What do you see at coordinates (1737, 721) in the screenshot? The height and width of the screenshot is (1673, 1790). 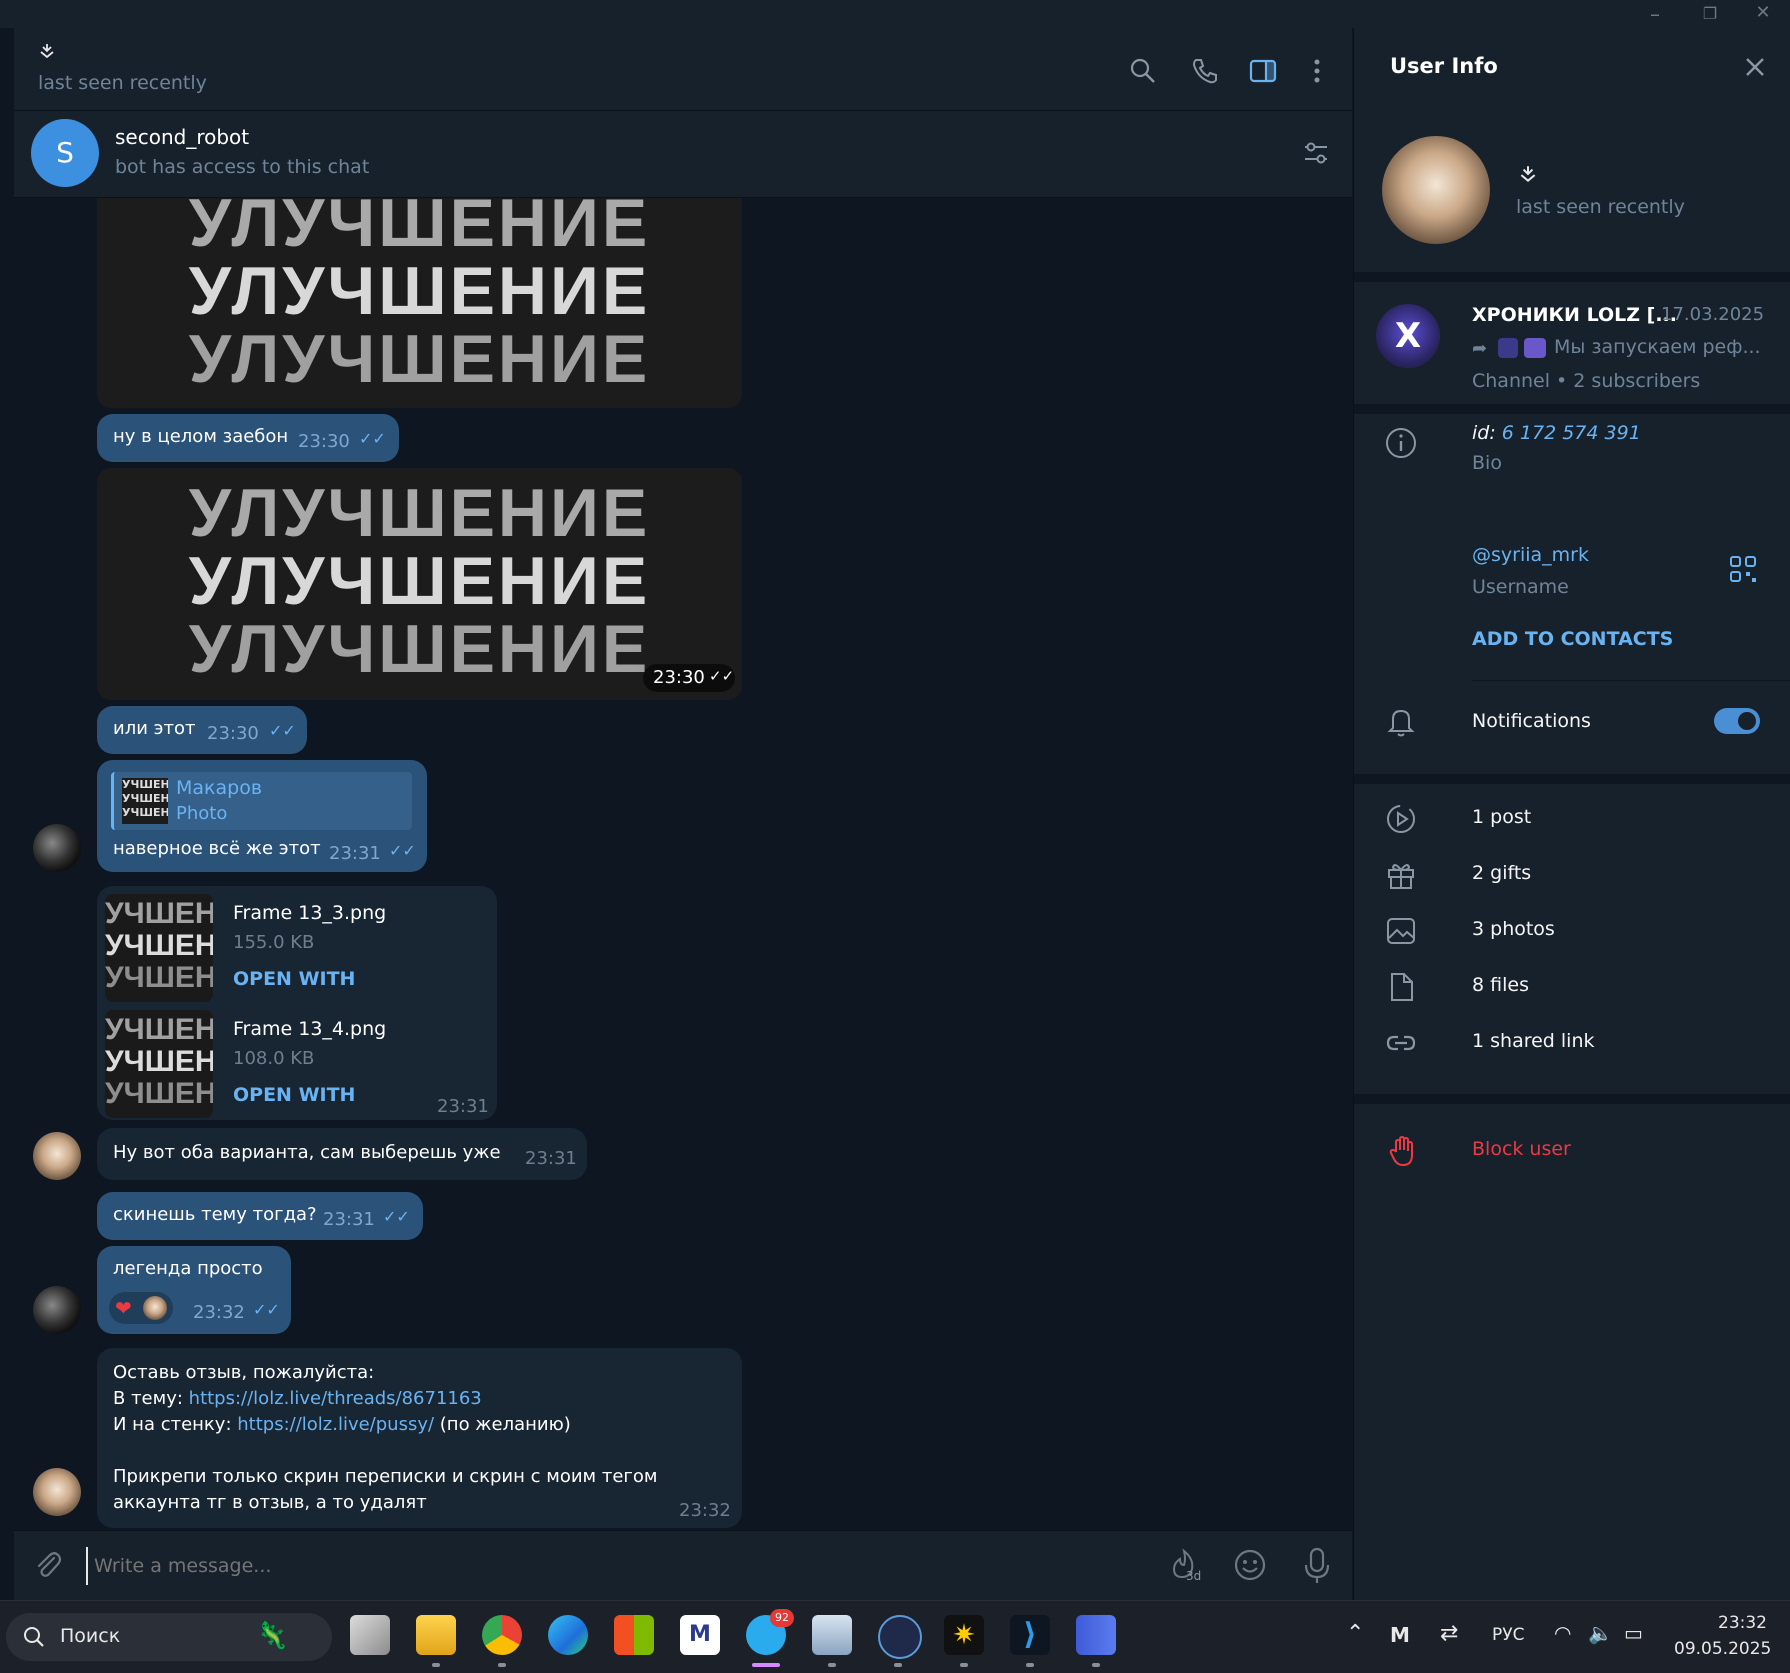 I see `notifications-toggle` at bounding box center [1737, 721].